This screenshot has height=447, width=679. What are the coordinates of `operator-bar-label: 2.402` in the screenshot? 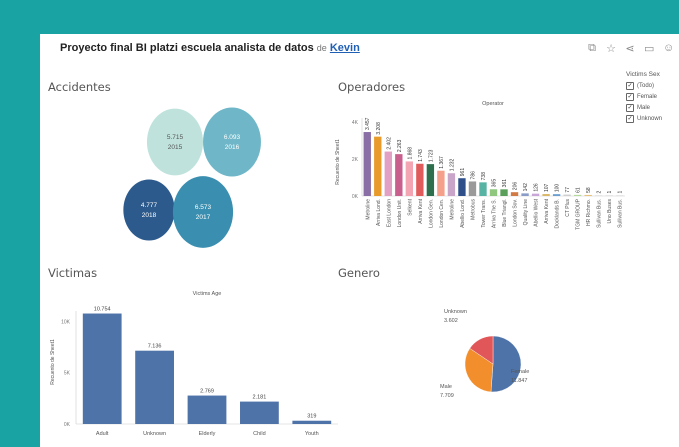 It's located at (389, 143).